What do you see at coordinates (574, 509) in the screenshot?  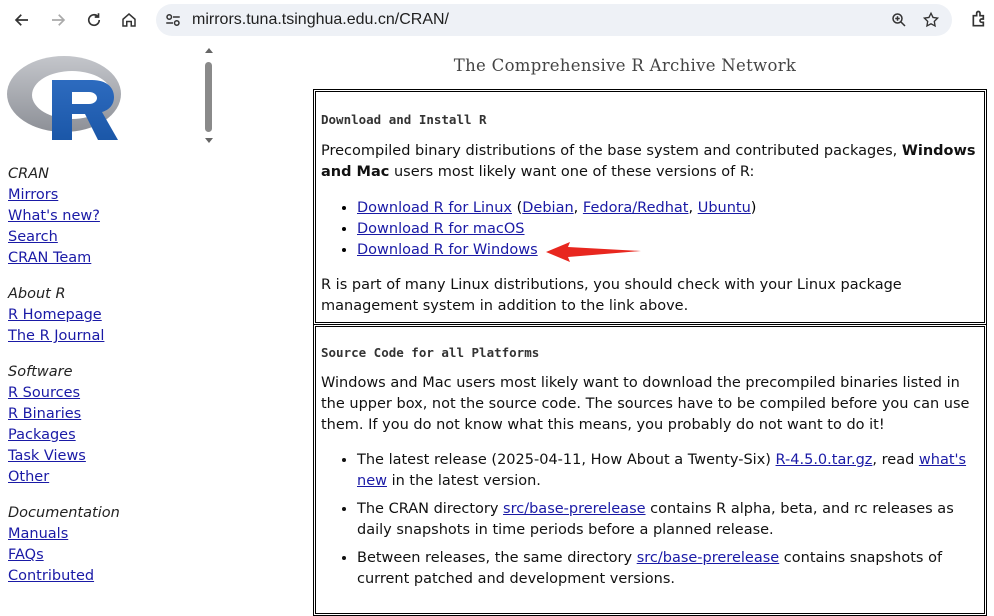 I see `base-prerelease-link: src/base-prerelease` at bounding box center [574, 509].